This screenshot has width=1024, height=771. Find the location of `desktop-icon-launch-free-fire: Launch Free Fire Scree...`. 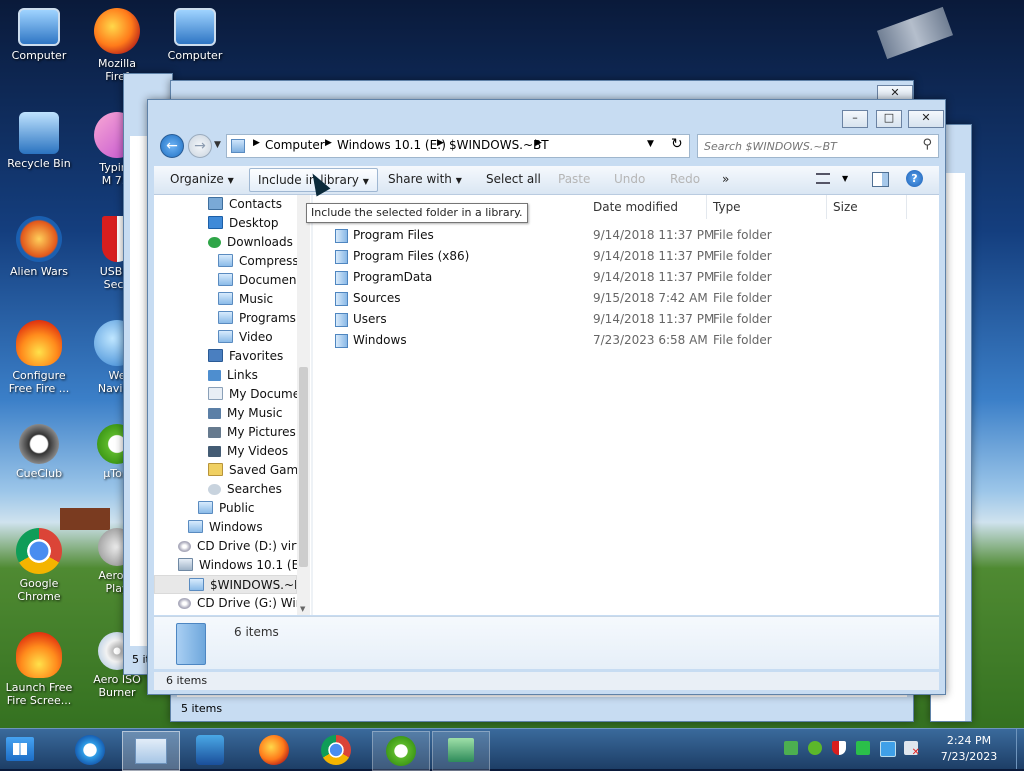

desktop-icon-launch-free-fire: Launch Free Fire Scree... is located at coordinates (39, 669).